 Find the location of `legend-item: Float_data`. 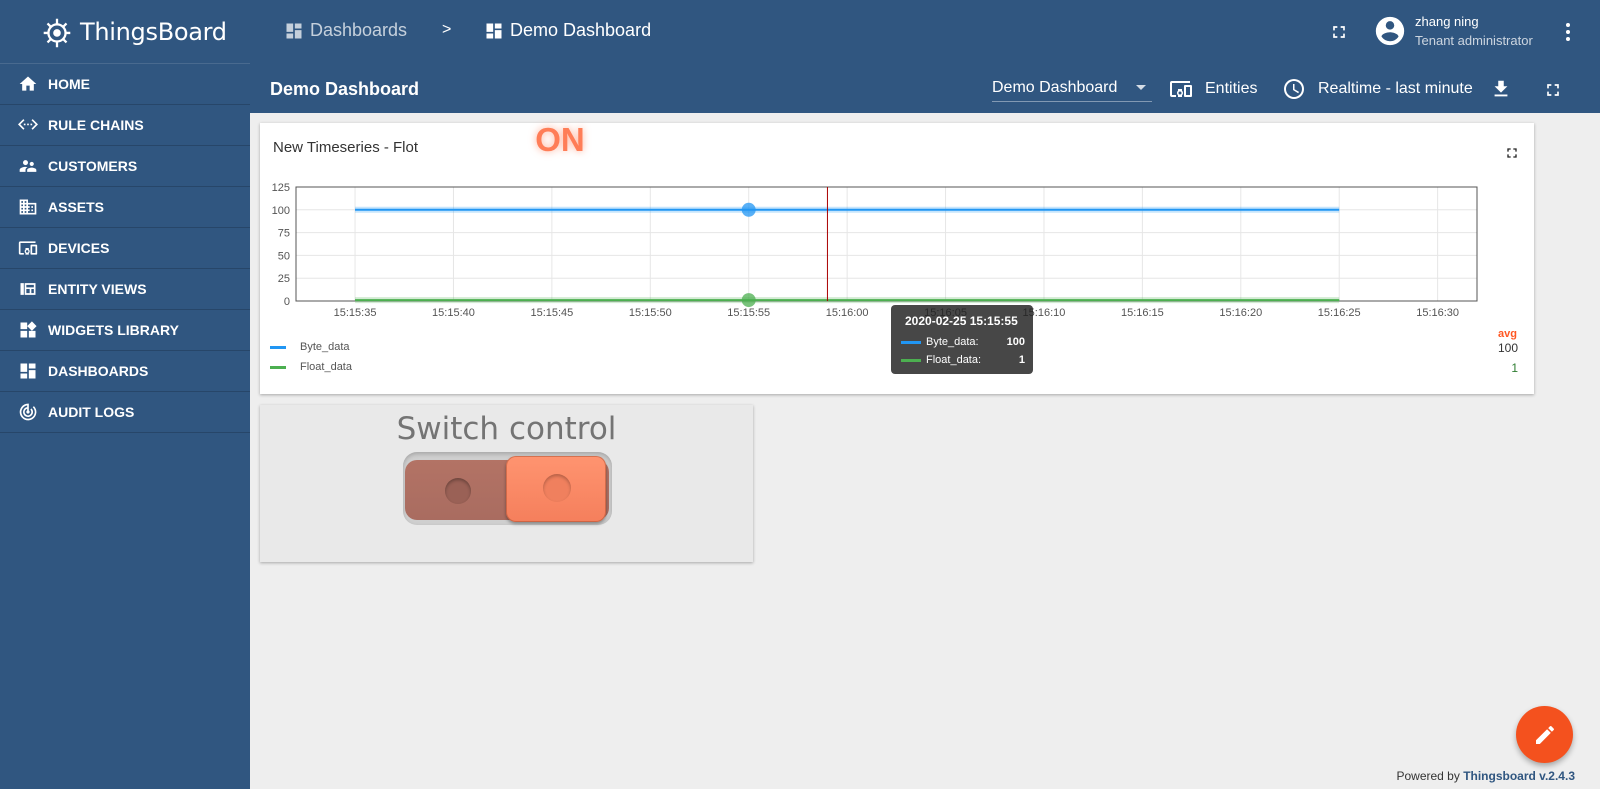

legend-item: Float_data is located at coordinates (311, 367).